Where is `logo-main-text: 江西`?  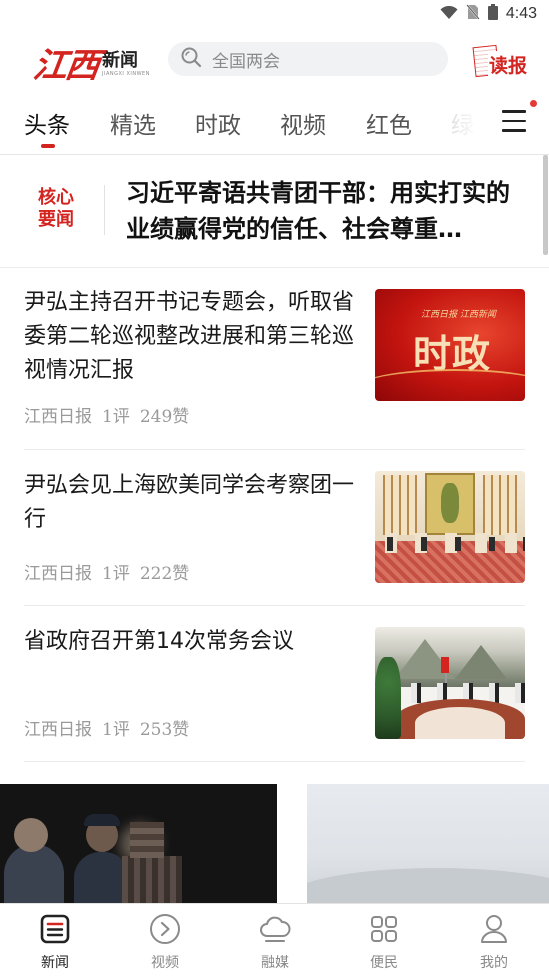 logo-main-text: 江西 is located at coordinates (65, 65).